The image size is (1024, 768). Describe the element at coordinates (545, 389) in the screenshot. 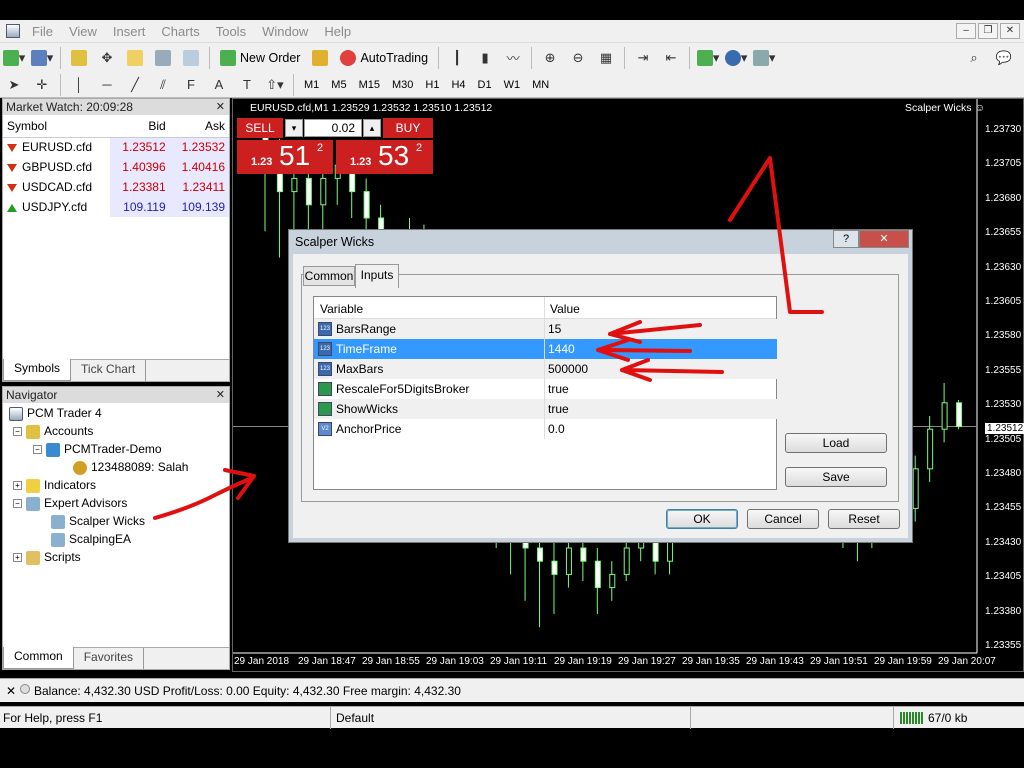

I see `input-row: RescaleFor5DigitsBroker true` at that location.